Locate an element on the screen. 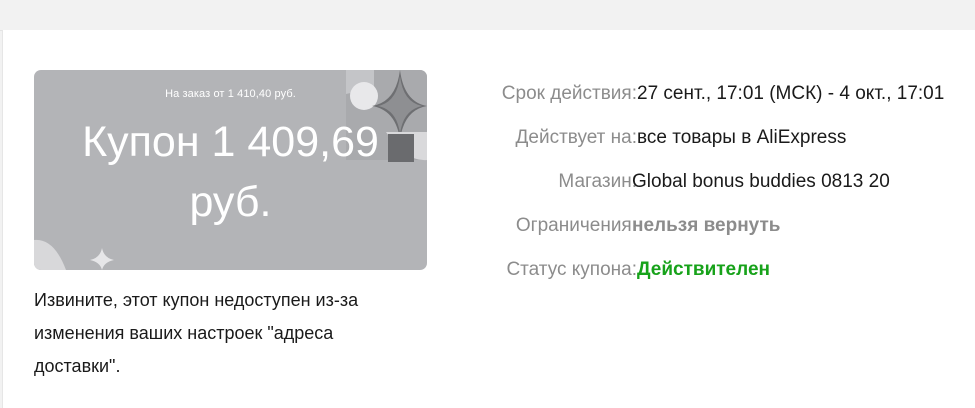 The width and height of the screenshot is (975, 408). detail-row-status: Статус купона: Действителен is located at coordinates (702, 270).